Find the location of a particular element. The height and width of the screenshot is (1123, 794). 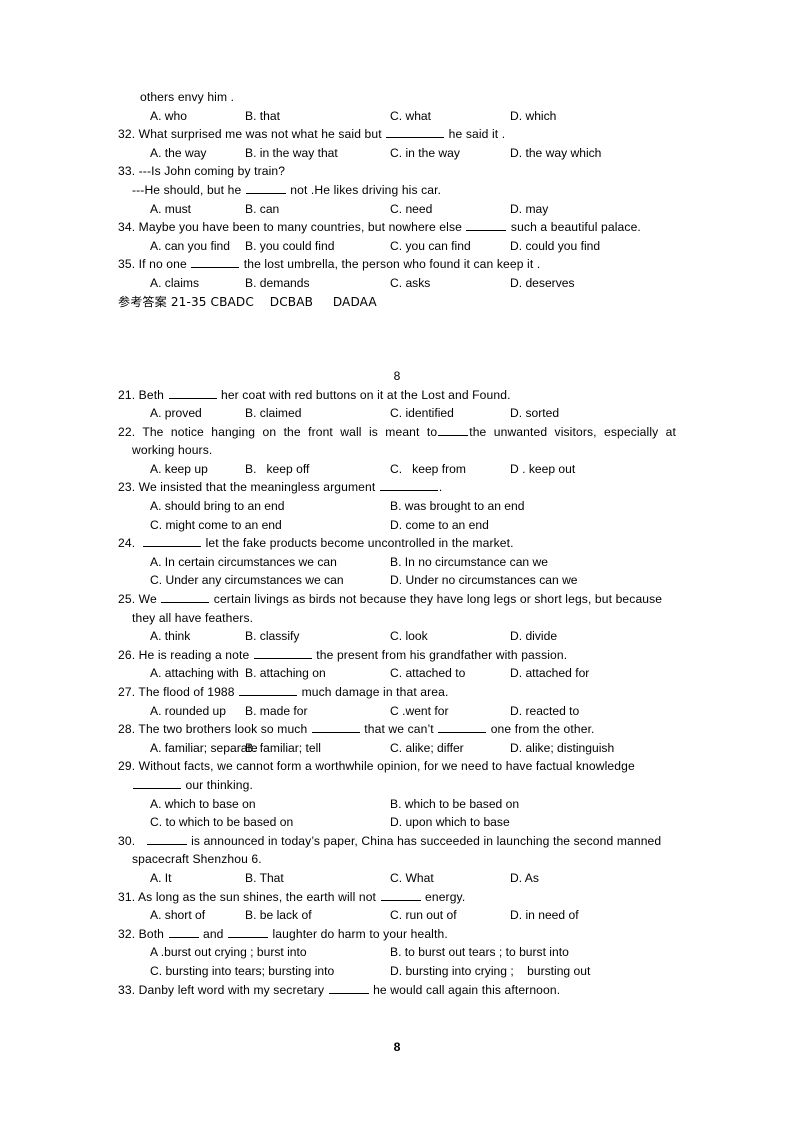

option-c: C. what is located at coordinates (410, 116).